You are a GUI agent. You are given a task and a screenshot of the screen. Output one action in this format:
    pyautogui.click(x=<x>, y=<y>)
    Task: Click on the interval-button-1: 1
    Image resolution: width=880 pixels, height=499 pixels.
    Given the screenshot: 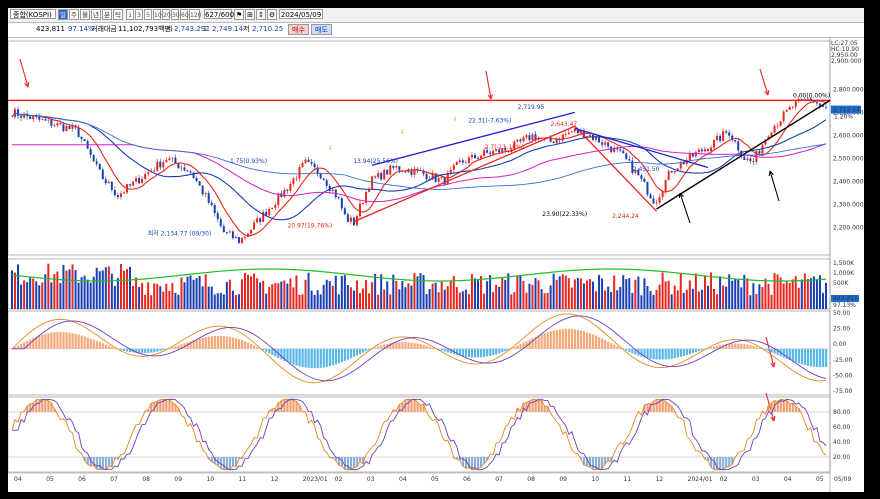 What is the action you would take?
    pyautogui.click(x=130, y=14)
    